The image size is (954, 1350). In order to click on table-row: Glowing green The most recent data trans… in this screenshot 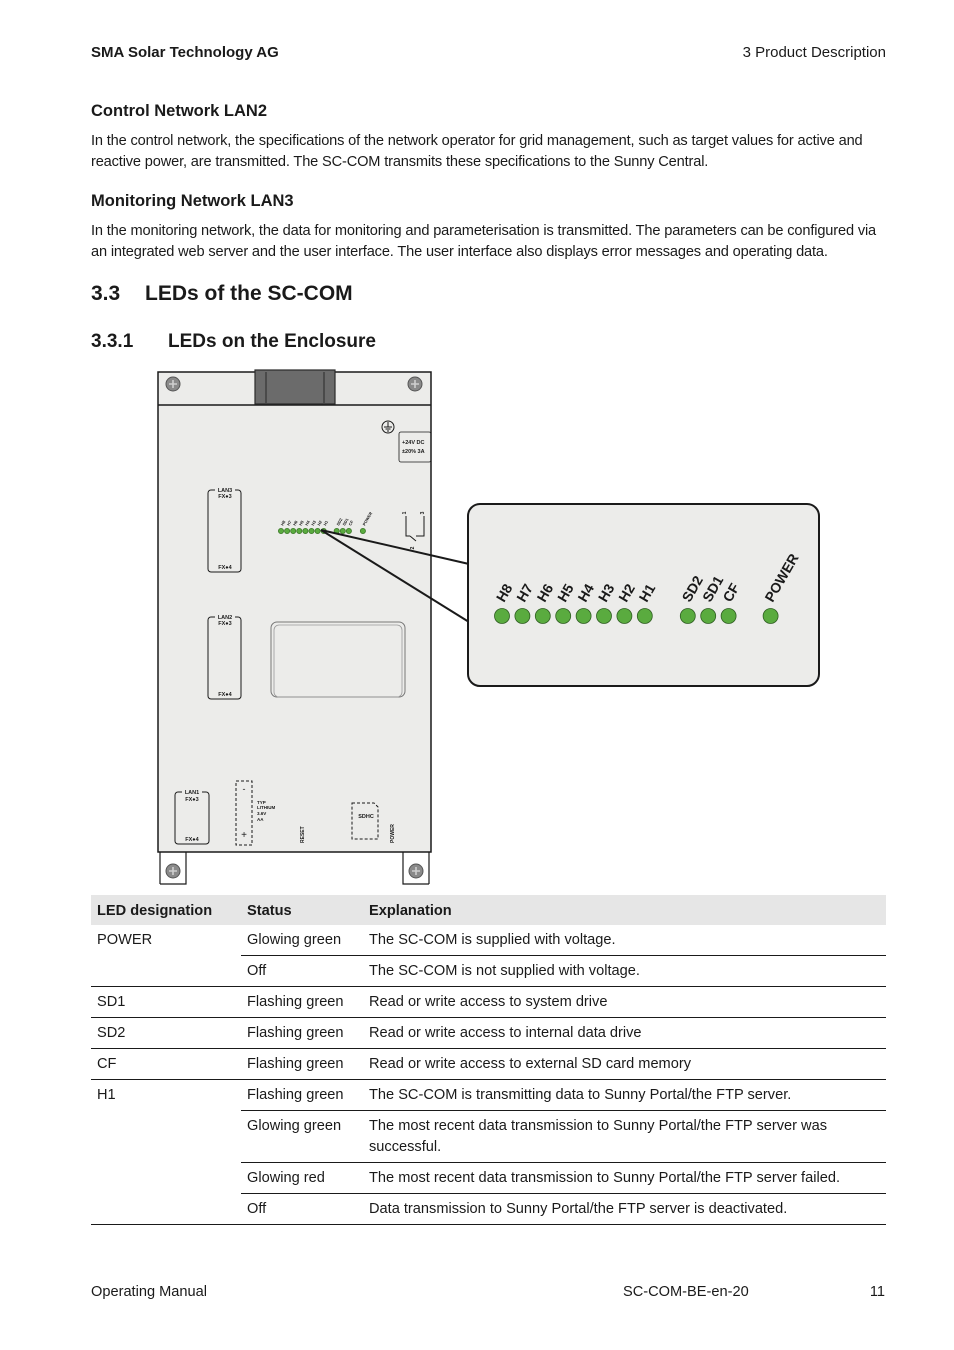, I will do `click(488, 1136)`.